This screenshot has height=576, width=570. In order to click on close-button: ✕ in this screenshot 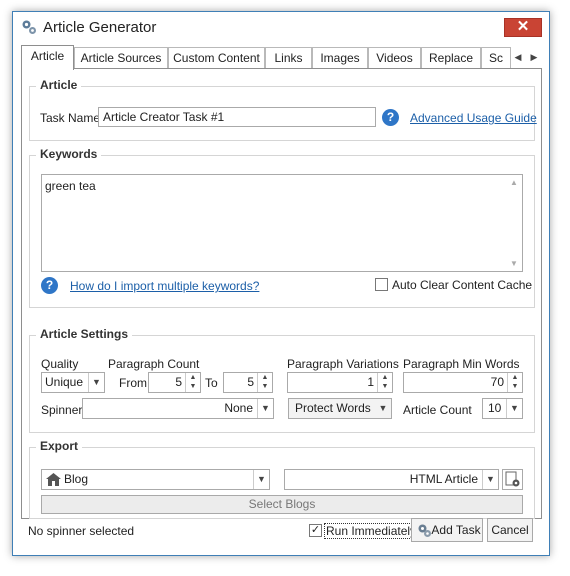, I will do `click(523, 27)`.